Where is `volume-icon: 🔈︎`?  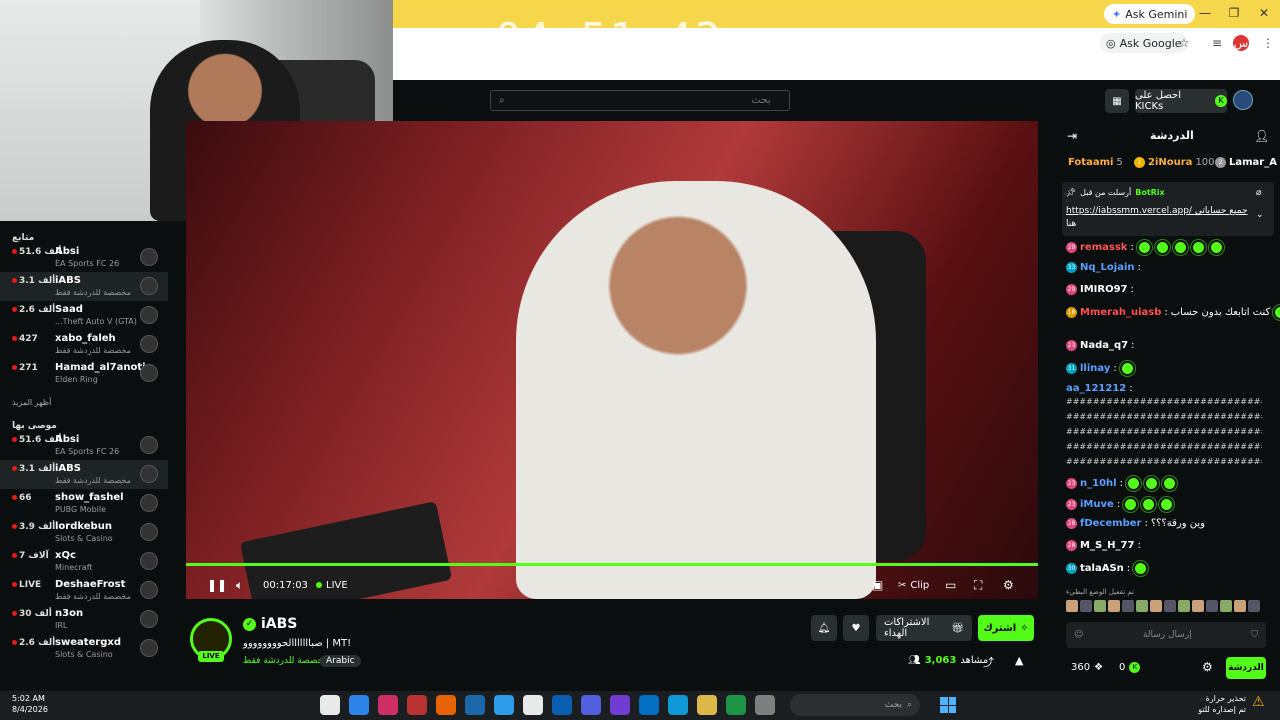 volume-icon: 🔈︎ is located at coordinates (239, 585).